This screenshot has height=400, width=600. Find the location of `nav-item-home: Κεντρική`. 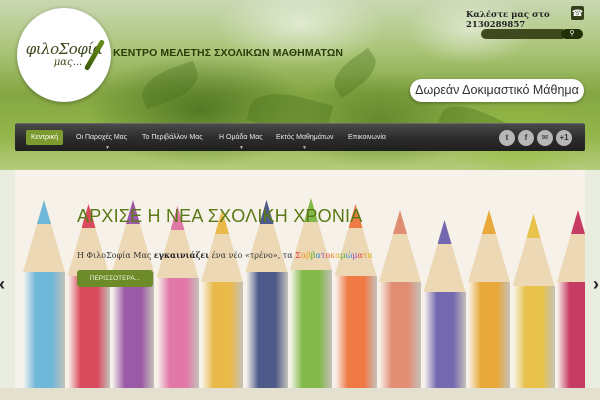

nav-item-home: Κεντρική is located at coordinates (44, 137).